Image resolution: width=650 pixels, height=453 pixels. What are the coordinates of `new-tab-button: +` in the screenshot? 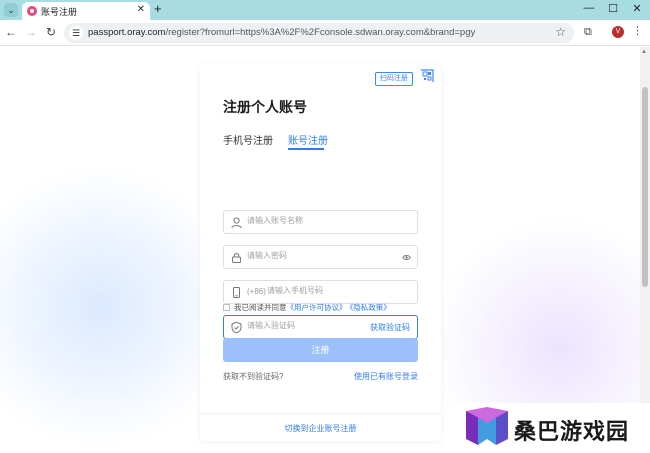 It's located at (158, 8).